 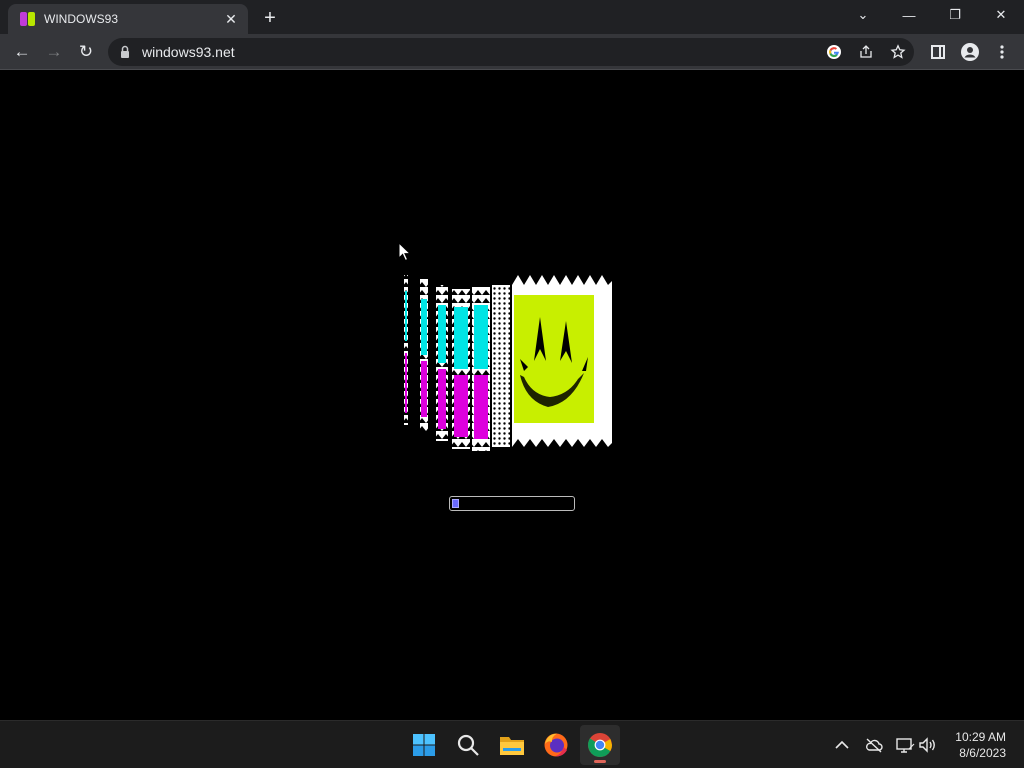 What do you see at coordinates (424, 745) in the screenshot?
I see `start-icon` at bounding box center [424, 745].